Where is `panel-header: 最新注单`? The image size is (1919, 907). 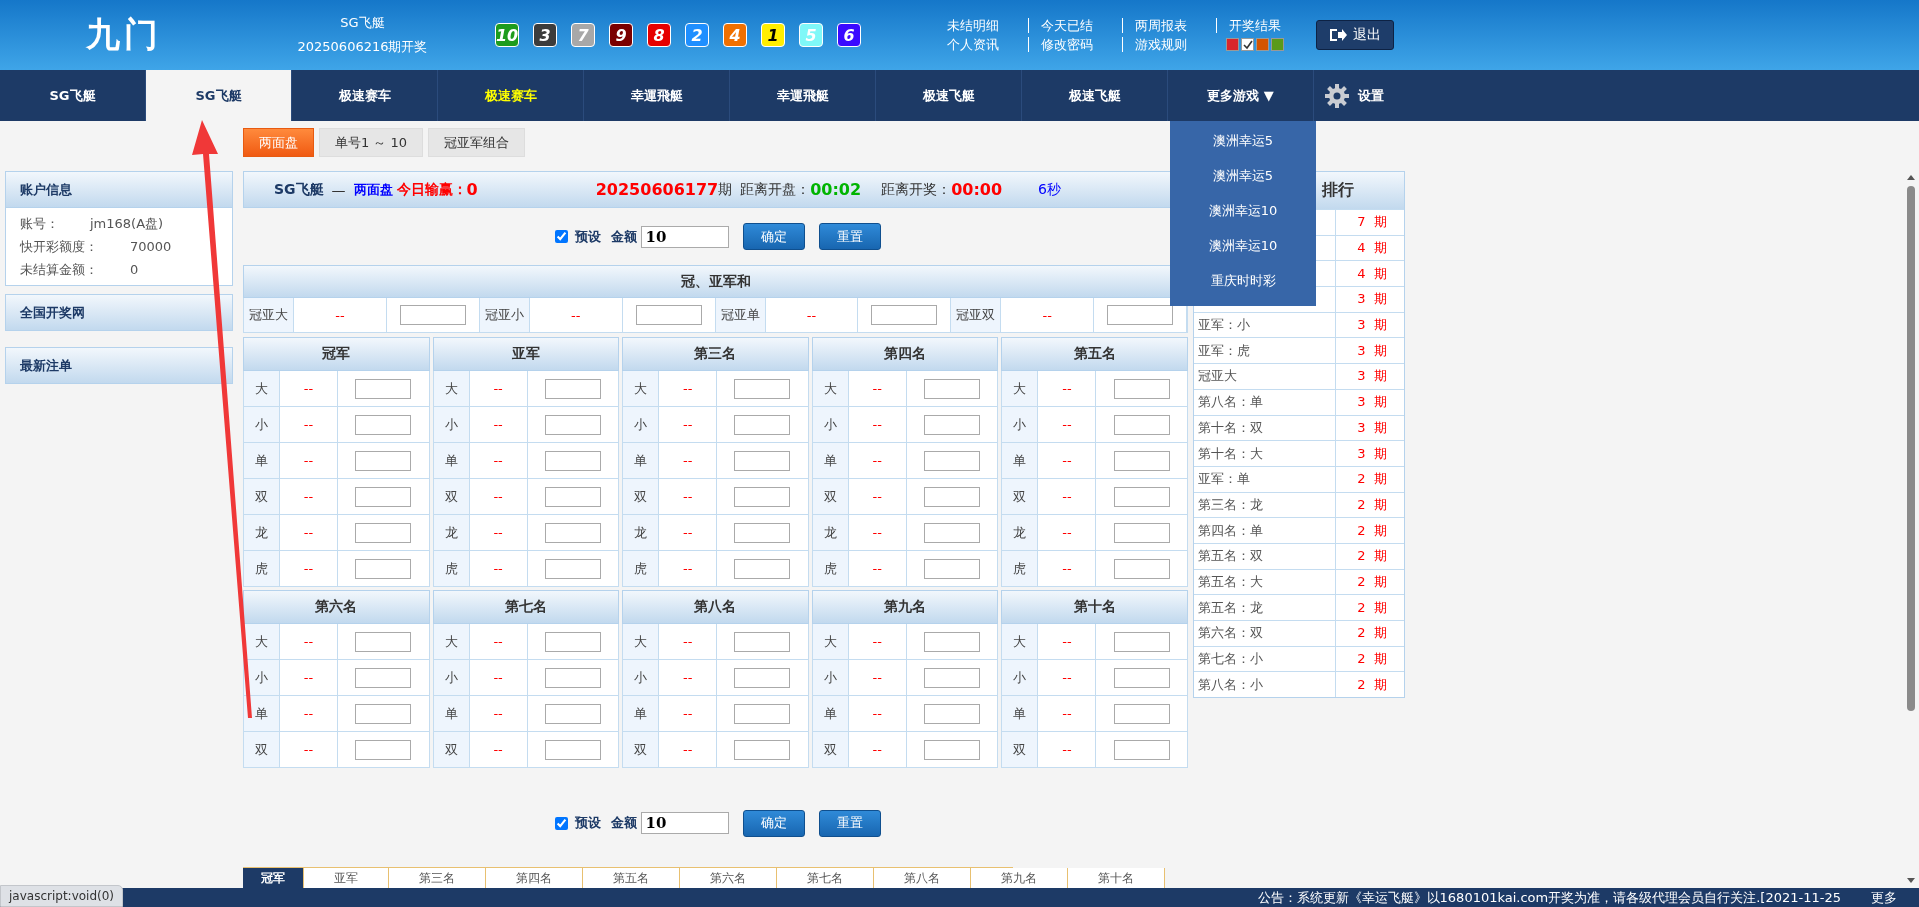 panel-header: 最新注单 is located at coordinates (119, 365).